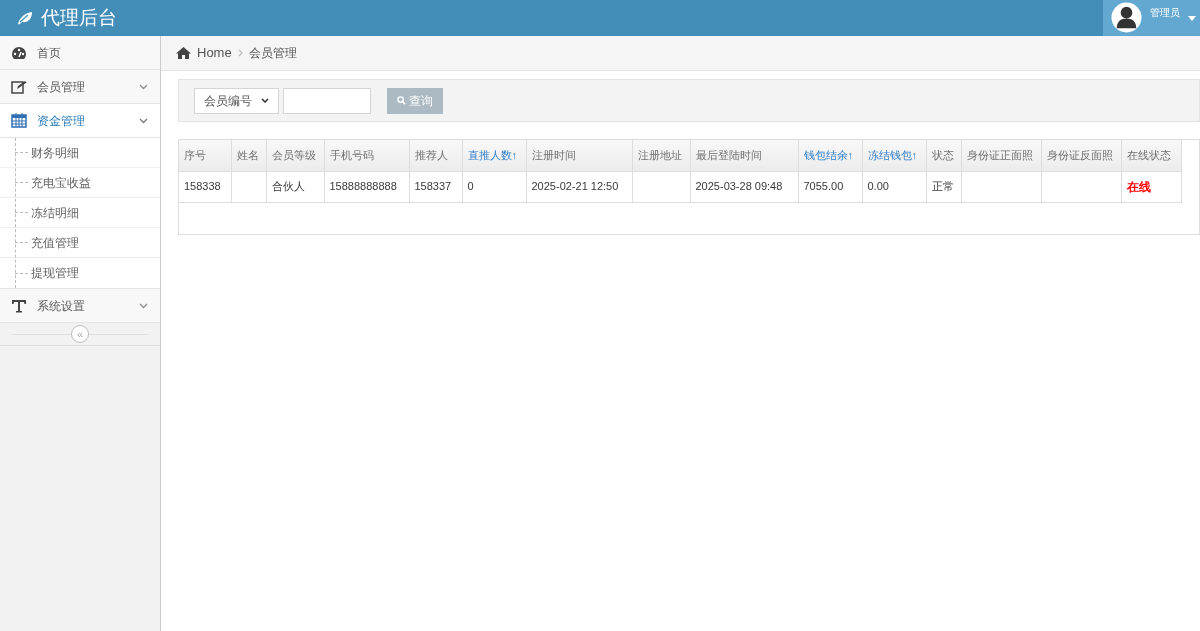  What do you see at coordinates (272, 53) in the screenshot?
I see `breadcrumb-link: 会员管理` at bounding box center [272, 53].